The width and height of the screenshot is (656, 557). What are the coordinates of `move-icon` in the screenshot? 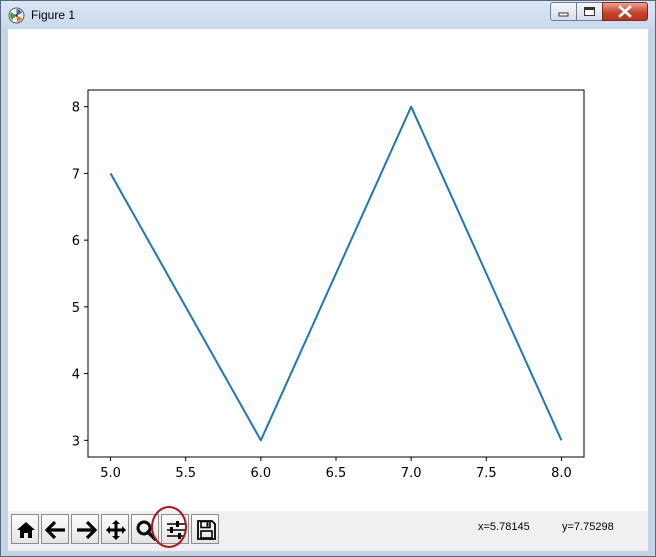 It's located at (116, 530).